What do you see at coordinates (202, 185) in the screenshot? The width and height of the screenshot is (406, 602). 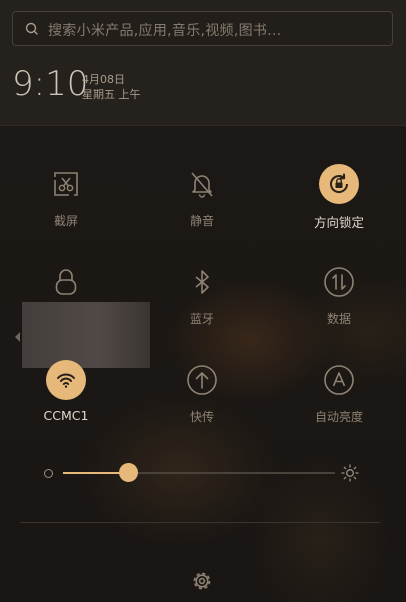 I see `bell-off-icon` at bounding box center [202, 185].